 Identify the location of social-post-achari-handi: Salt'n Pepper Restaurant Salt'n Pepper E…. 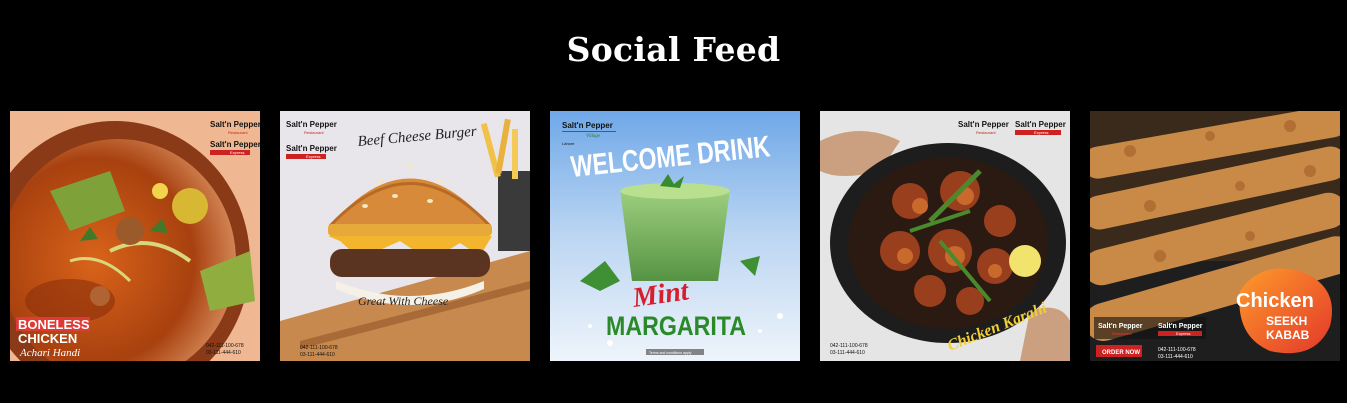
(135, 236).